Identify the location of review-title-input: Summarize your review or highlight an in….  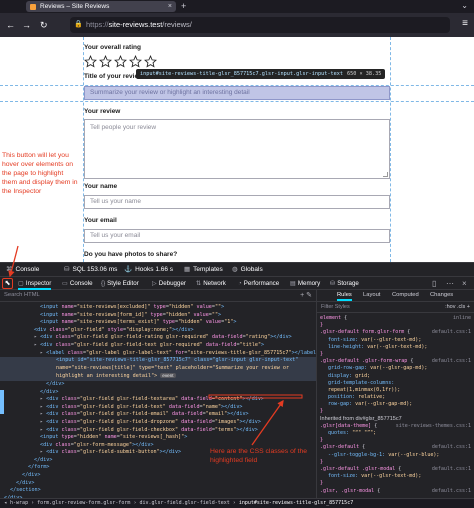
(237, 93).